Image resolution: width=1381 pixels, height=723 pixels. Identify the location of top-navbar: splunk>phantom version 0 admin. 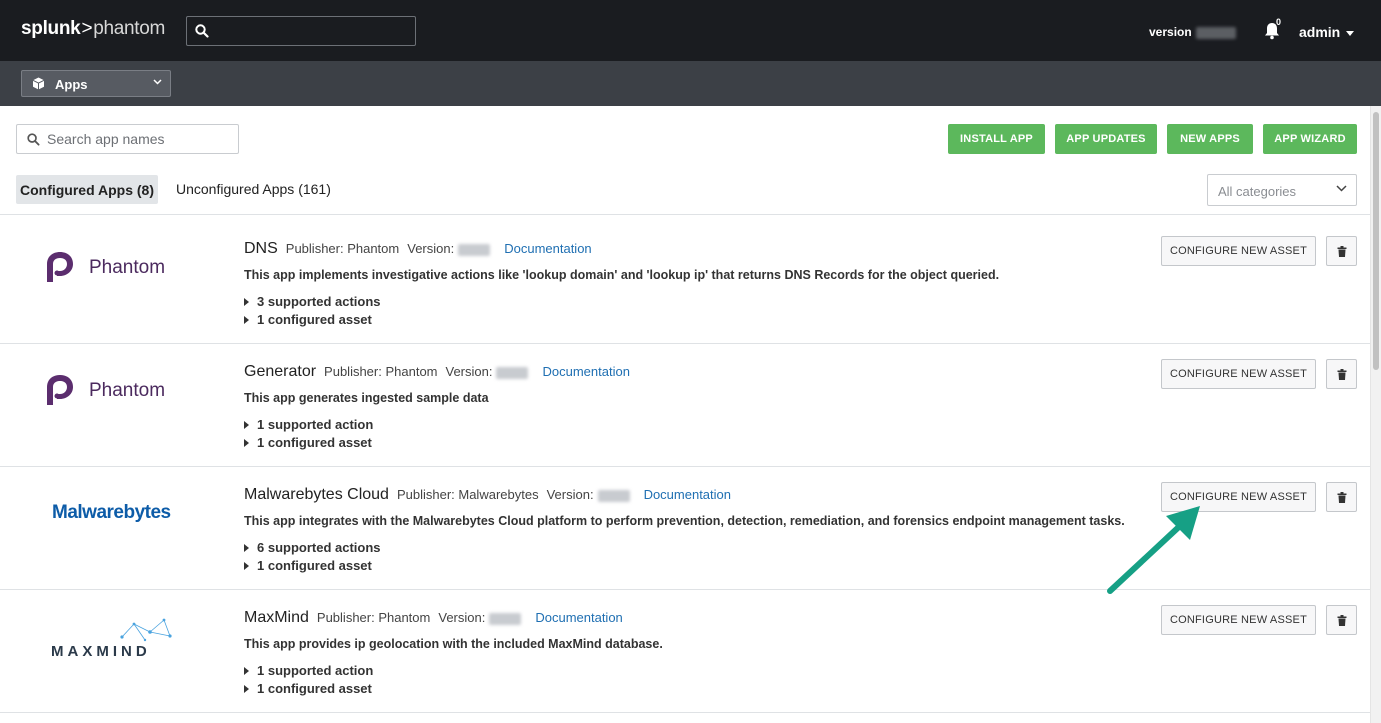
(690, 30).